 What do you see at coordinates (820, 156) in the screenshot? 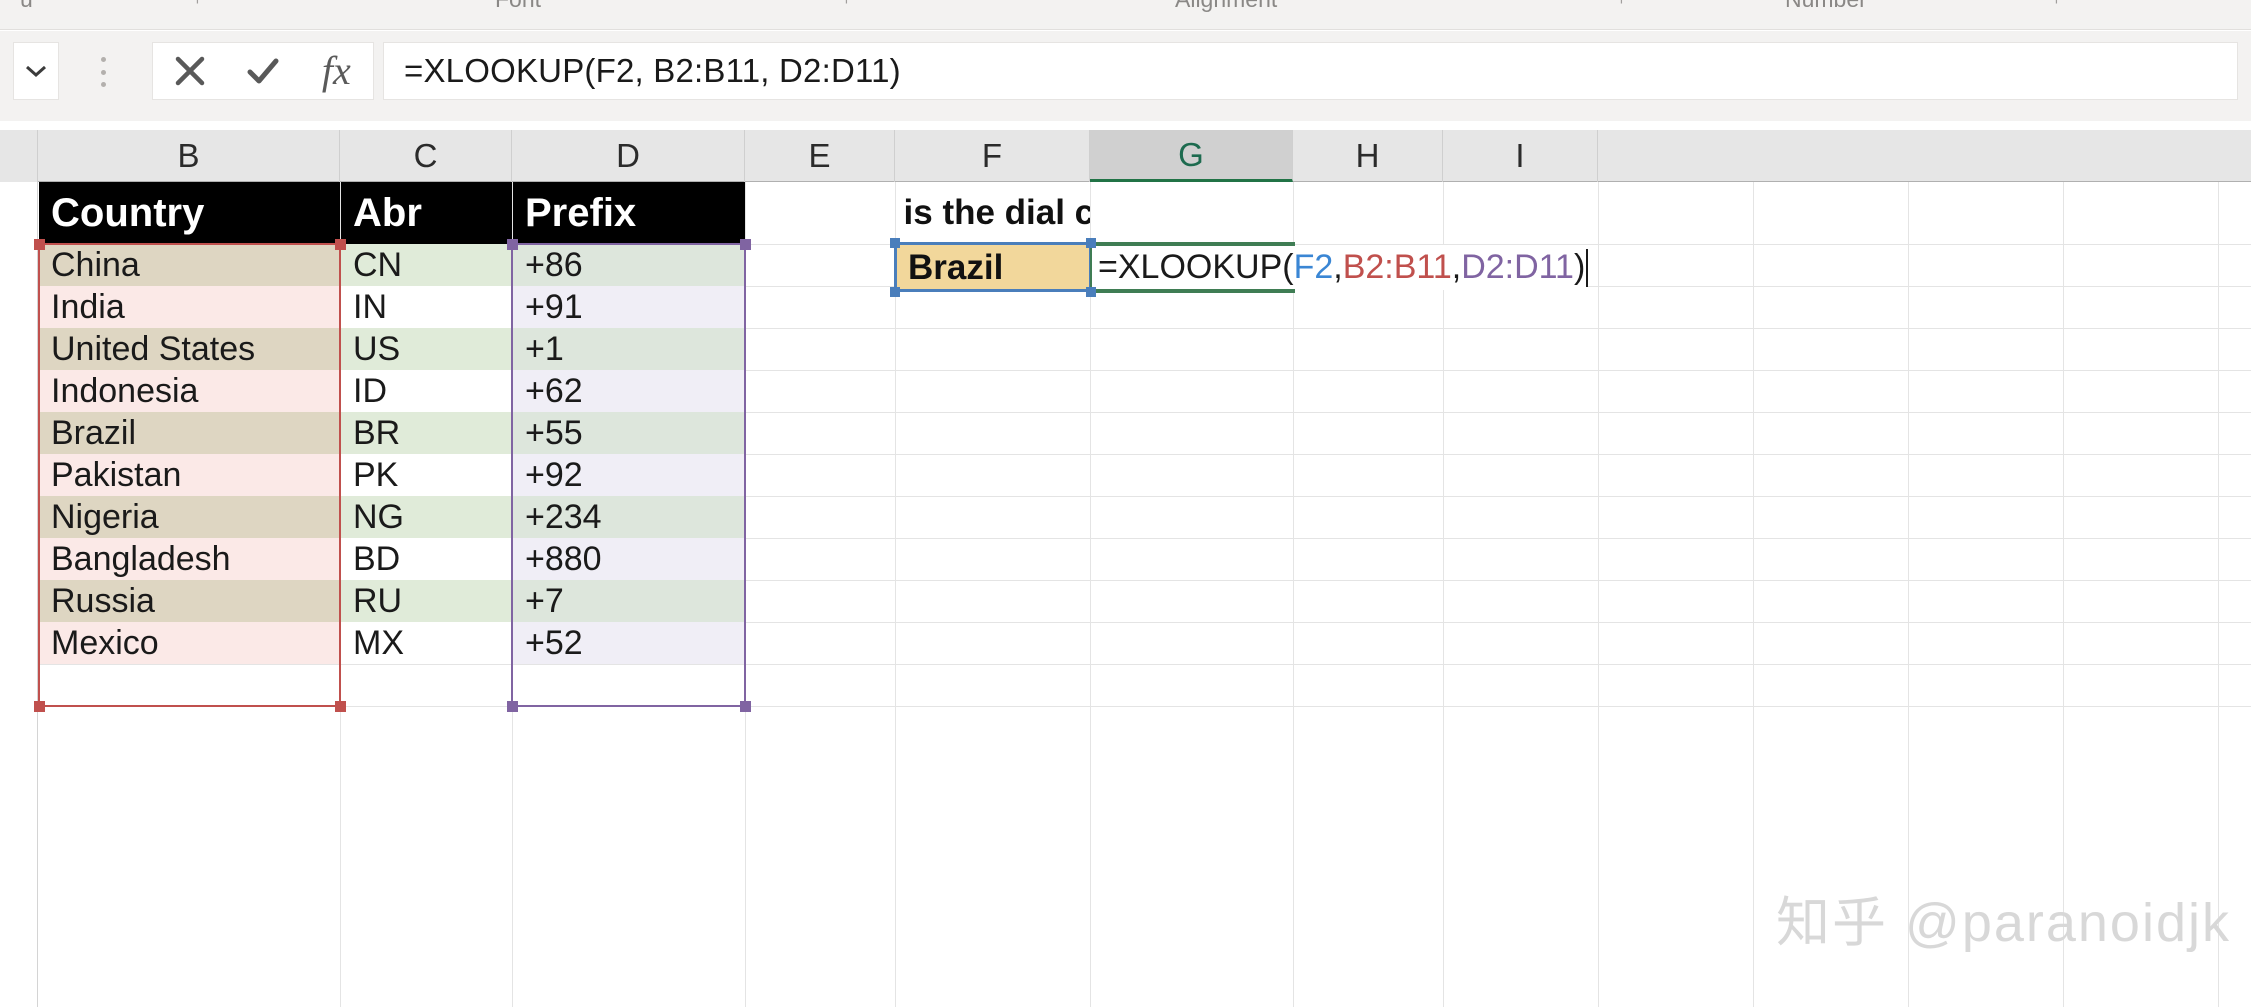
I see `column-header-E: E` at bounding box center [820, 156].